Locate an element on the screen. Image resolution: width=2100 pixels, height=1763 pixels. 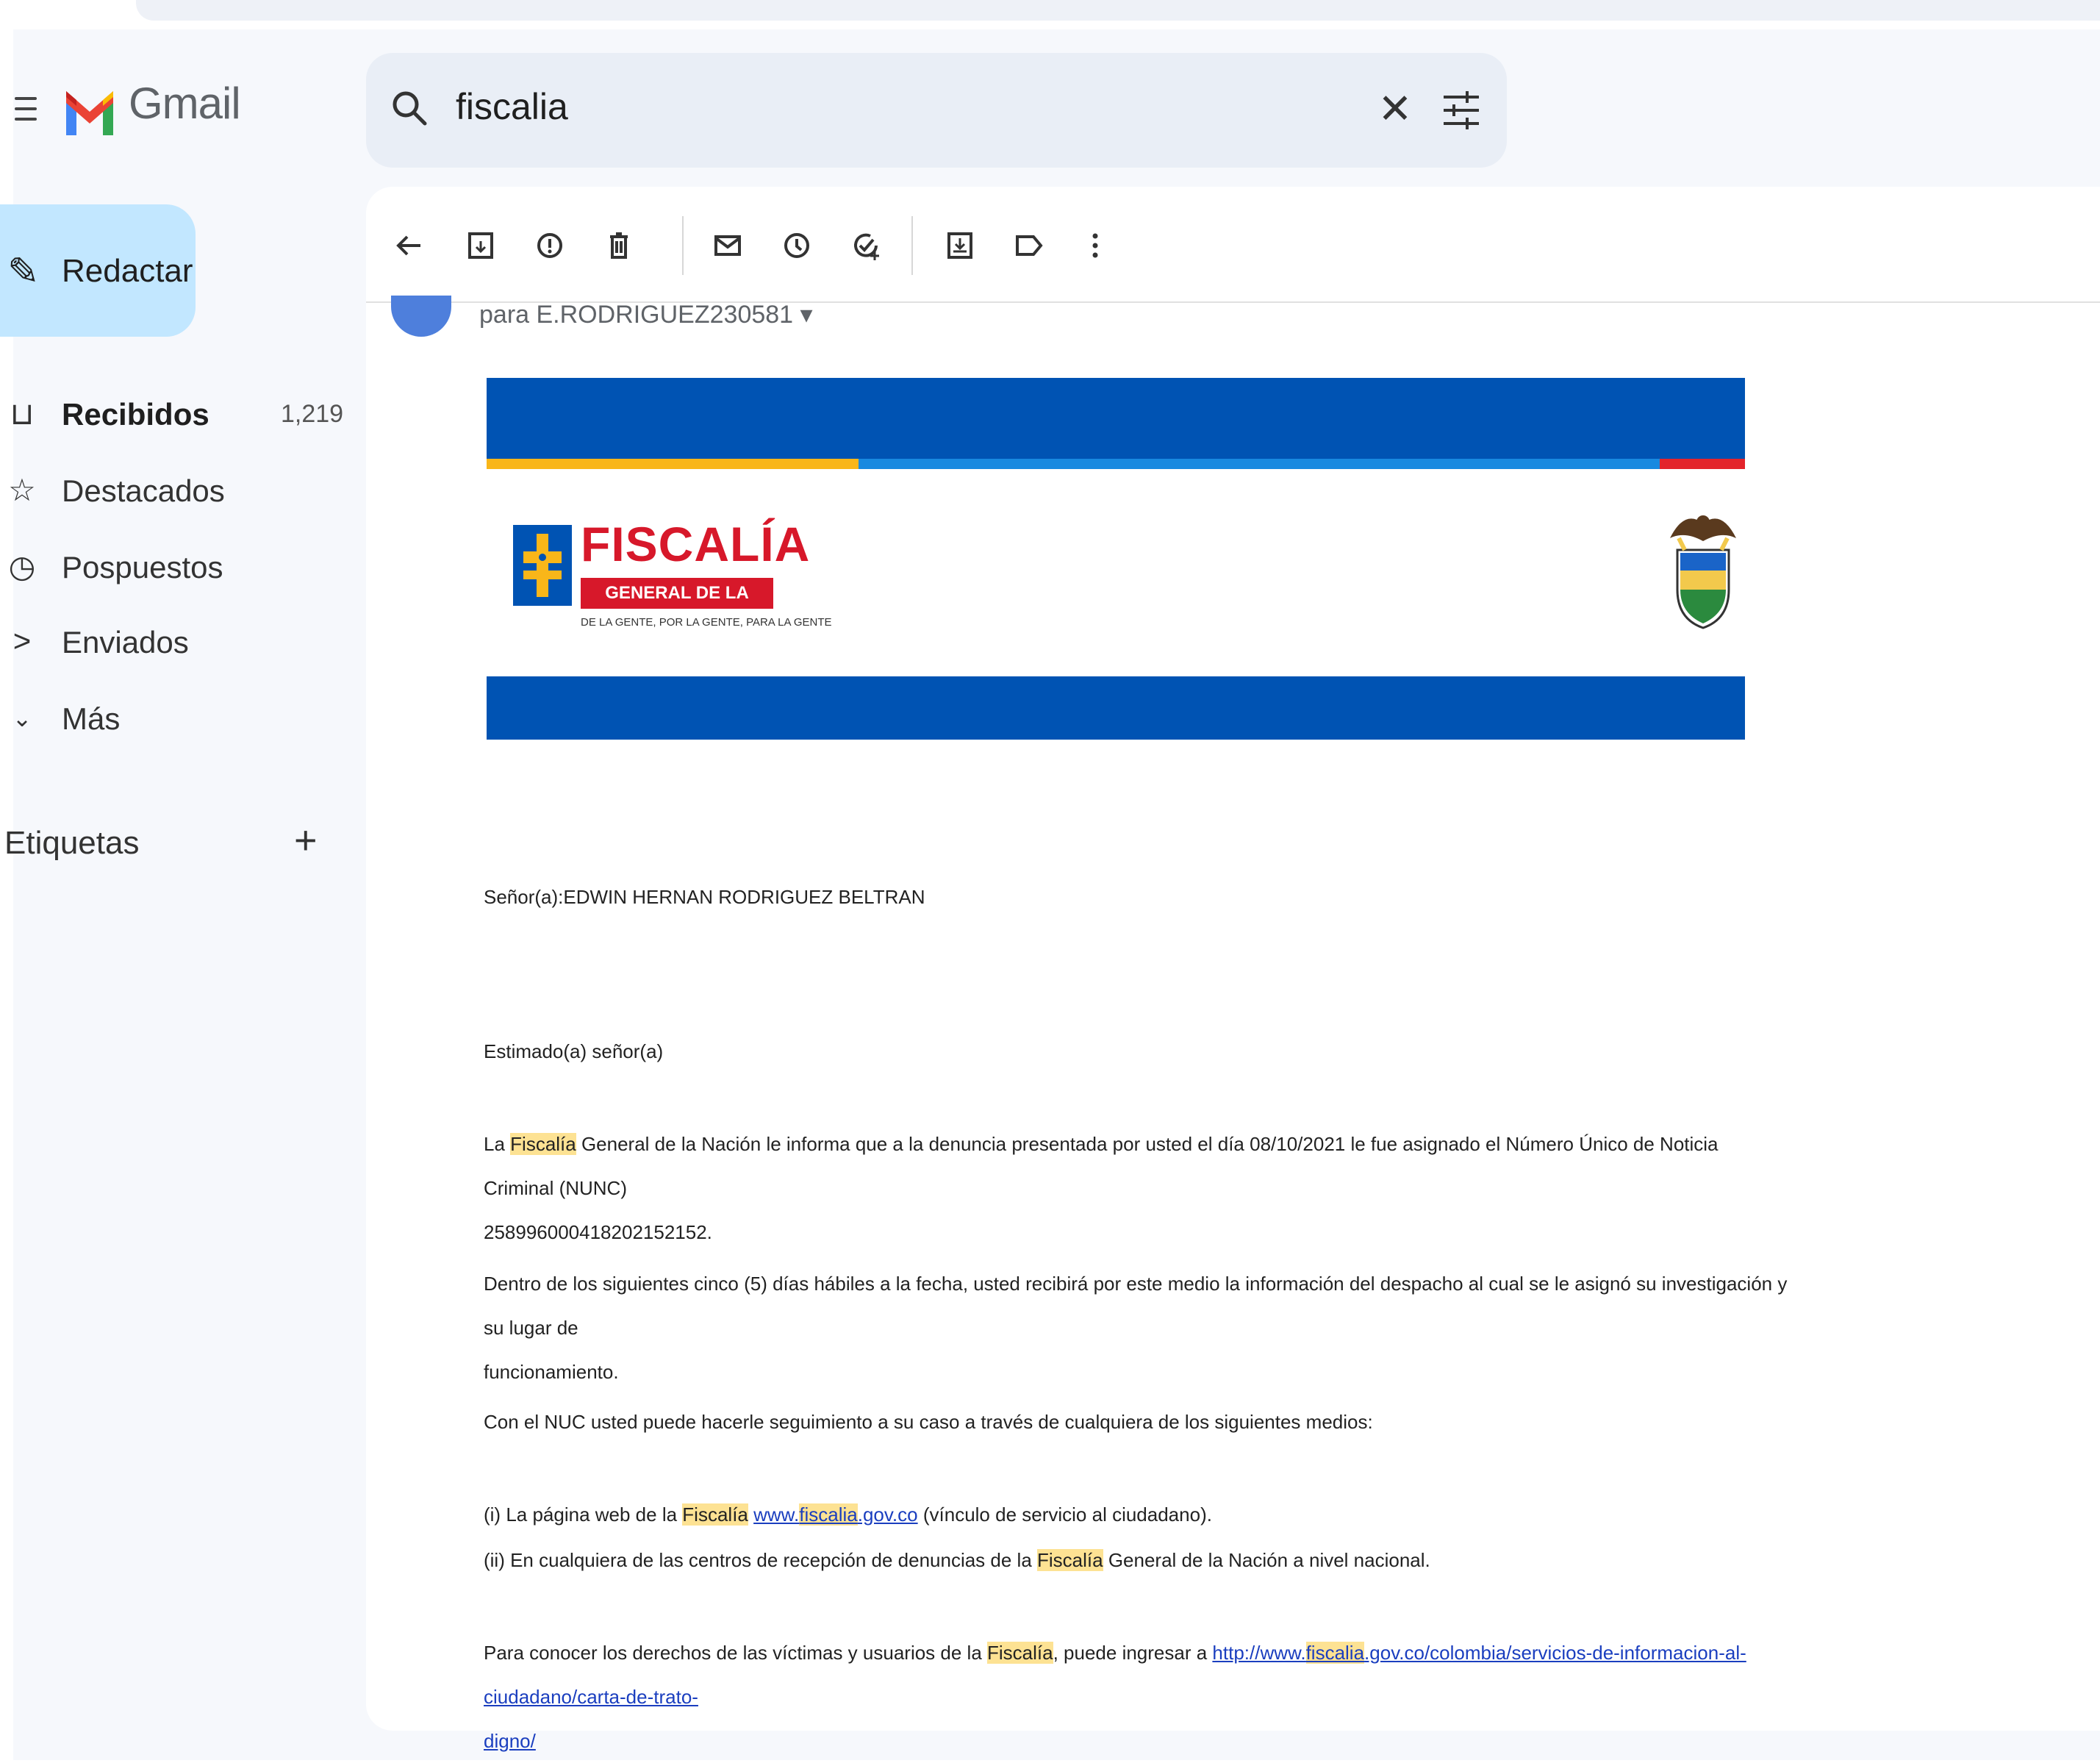
fiscalia-subtitle: GENERAL DE LA NACIÓN is located at coordinates (677, 606).